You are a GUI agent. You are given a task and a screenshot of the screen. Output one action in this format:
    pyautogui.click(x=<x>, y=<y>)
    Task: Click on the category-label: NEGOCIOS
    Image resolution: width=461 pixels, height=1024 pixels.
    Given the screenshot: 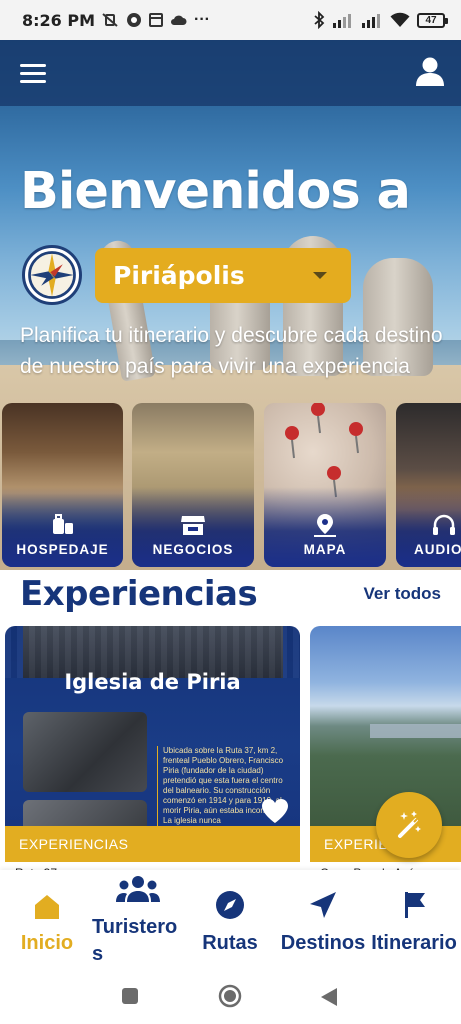 What is the action you would take?
    pyautogui.click(x=193, y=549)
    